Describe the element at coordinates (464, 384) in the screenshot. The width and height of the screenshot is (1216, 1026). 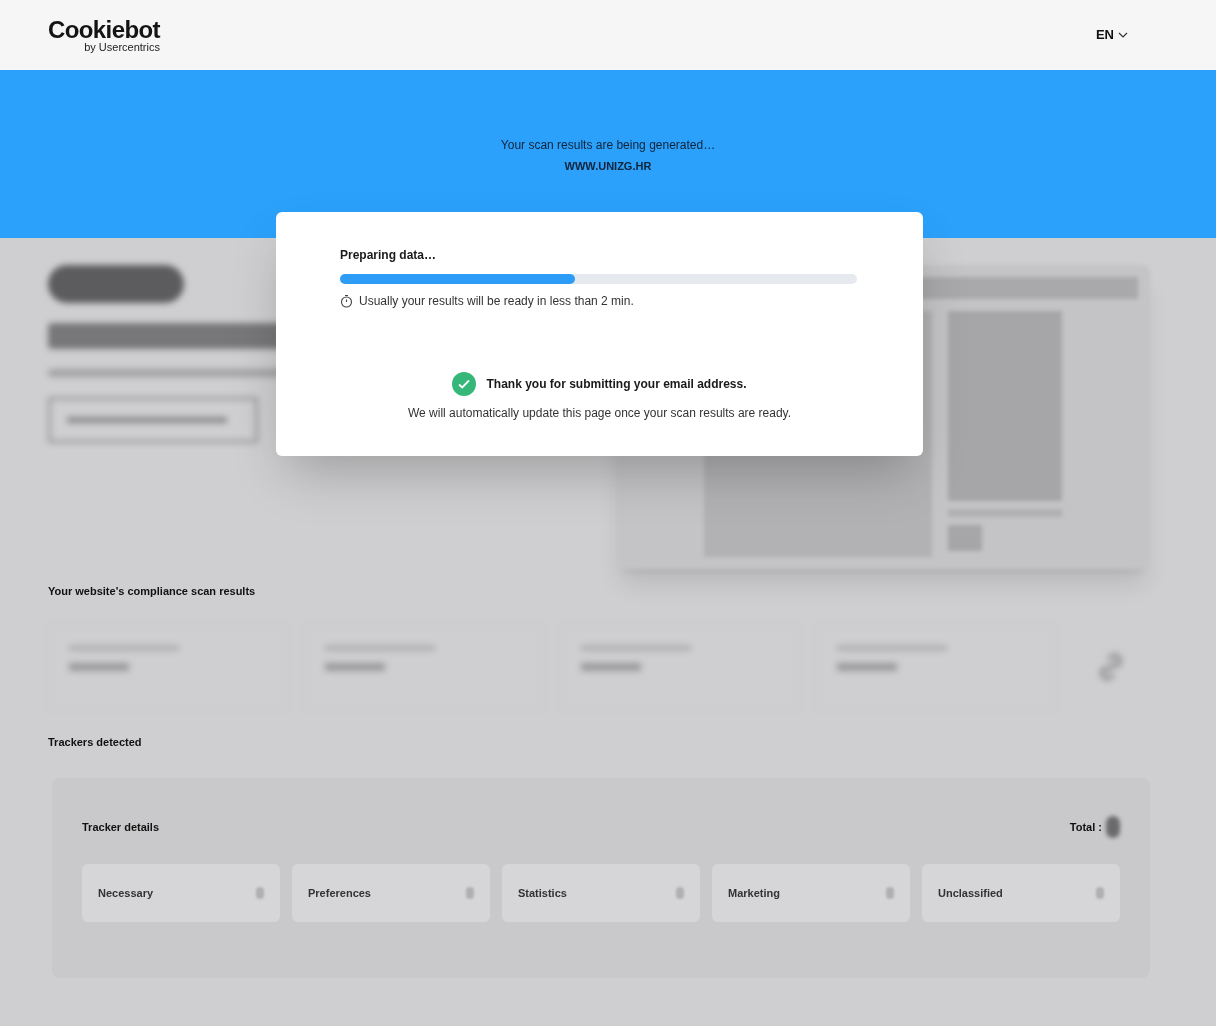
I see `check-circle-icon` at that location.